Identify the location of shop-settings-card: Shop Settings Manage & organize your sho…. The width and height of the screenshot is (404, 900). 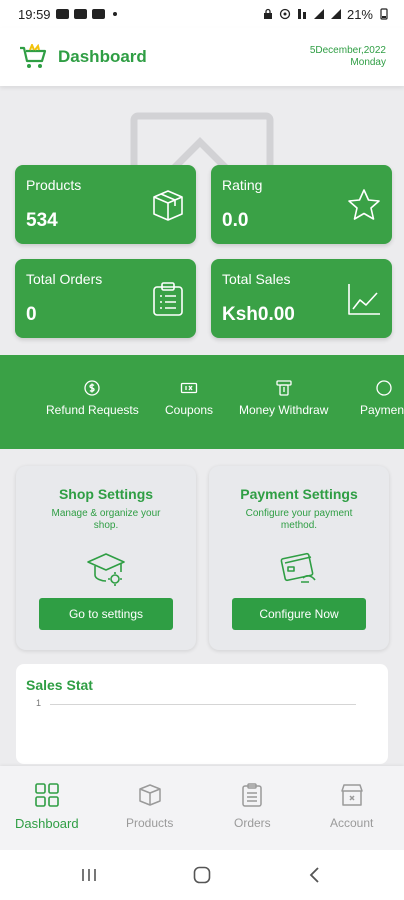
(106, 558).